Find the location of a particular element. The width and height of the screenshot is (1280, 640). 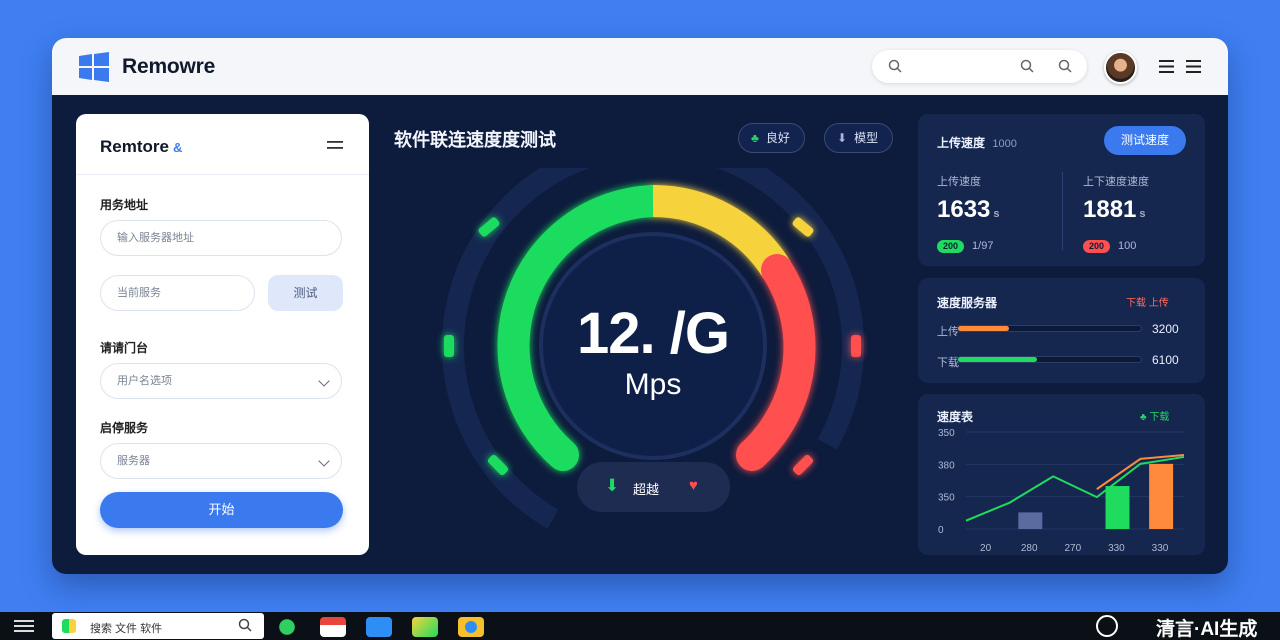

card-title-text: 上传速度 is located at coordinates (961, 143).